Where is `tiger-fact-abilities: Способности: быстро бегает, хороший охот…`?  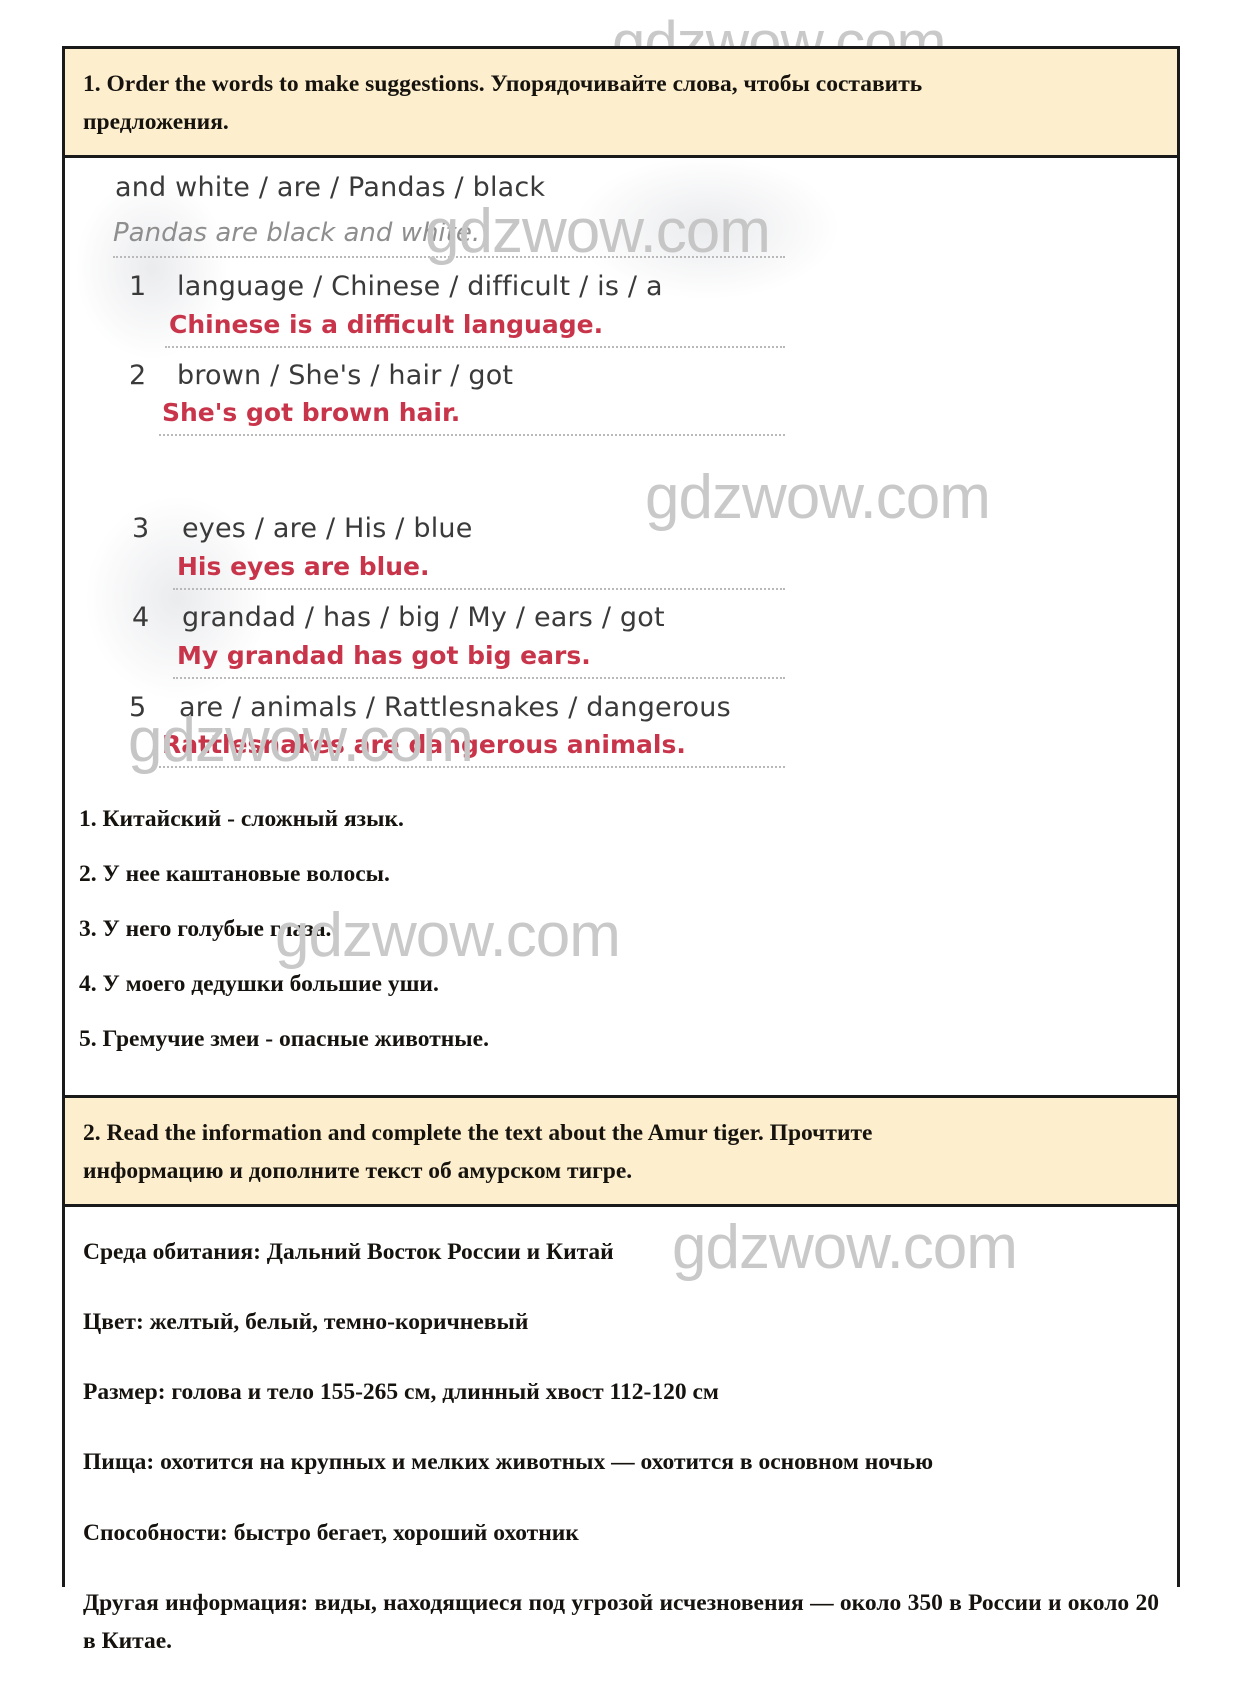
tiger-fact-abilities: Способности: быстро бегает, хороший охот… is located at coordinates (331, 1532).